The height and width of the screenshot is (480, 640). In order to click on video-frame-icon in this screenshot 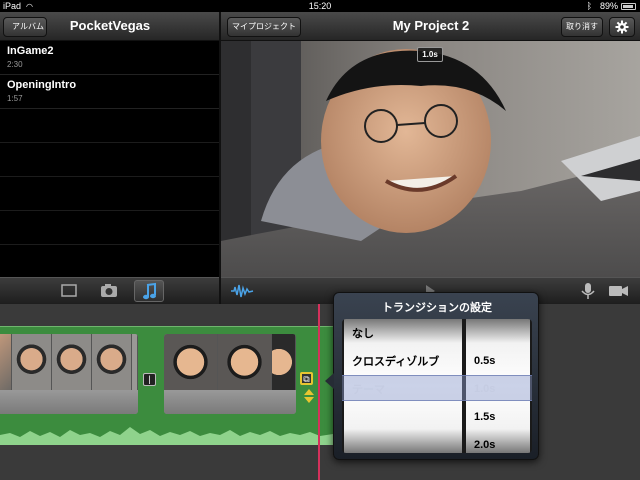, I will do `click(69, 290)`.